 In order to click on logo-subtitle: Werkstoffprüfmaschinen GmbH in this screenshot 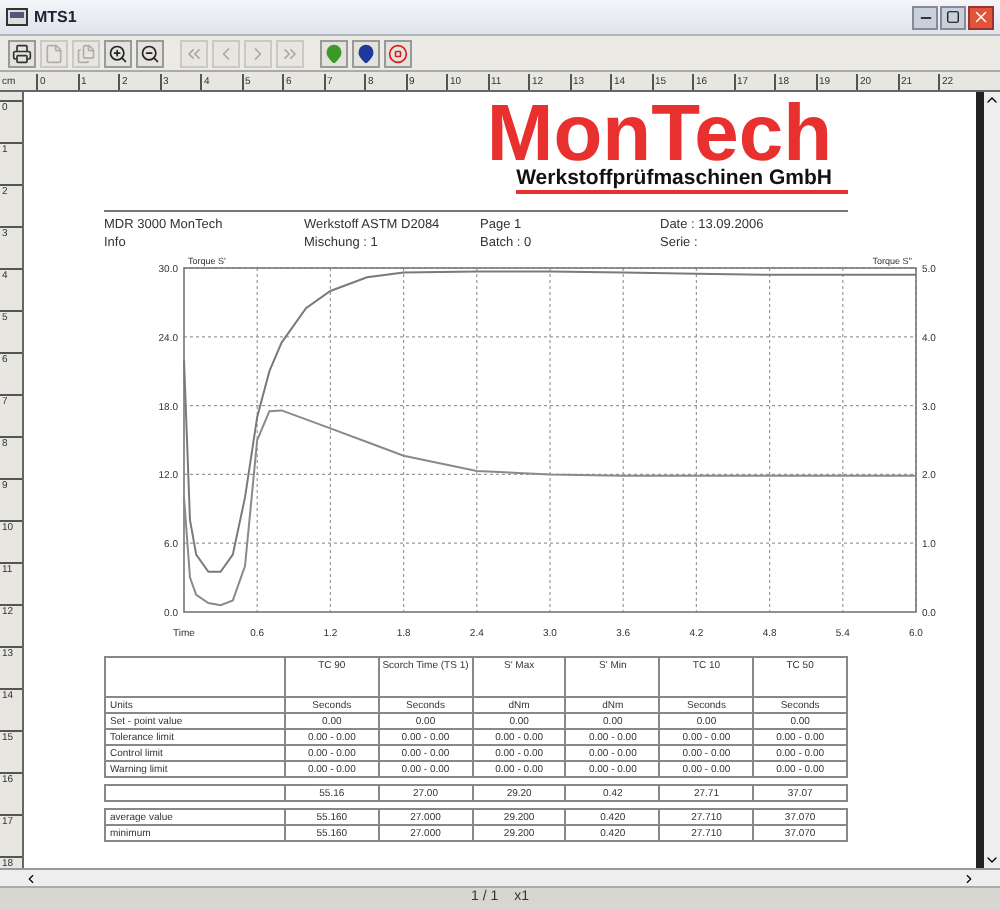, I will do `click(682, 181)`.